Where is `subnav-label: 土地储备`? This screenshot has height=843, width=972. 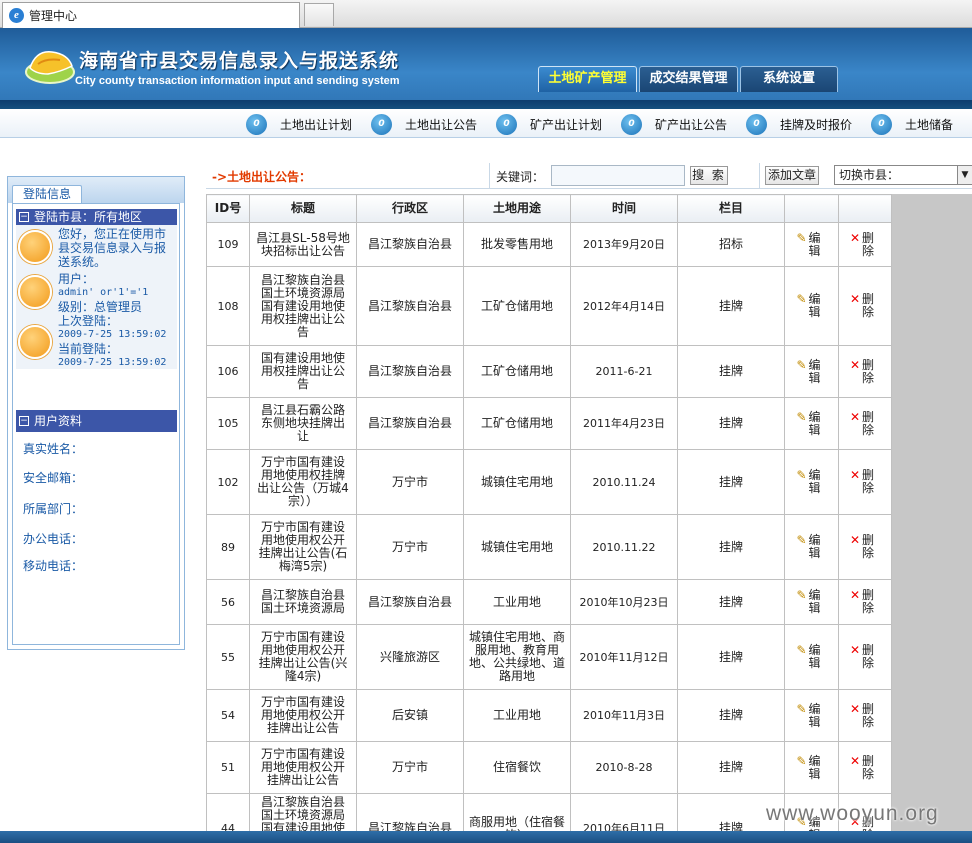 subnav-label: 土地储备 is located at coordinates (929, 124).